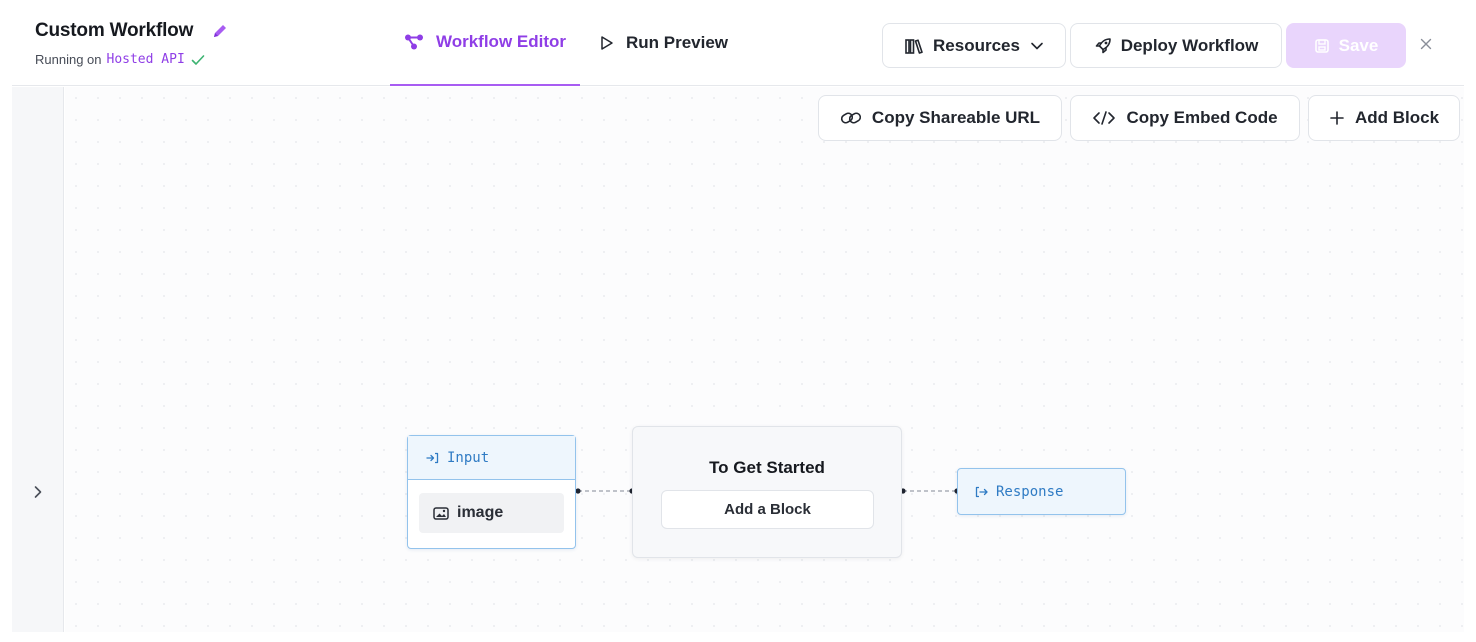 The image size is (1476, 642). I want to click on deploy-workflow-button: Deploy Workflow, so click(1176, 45).